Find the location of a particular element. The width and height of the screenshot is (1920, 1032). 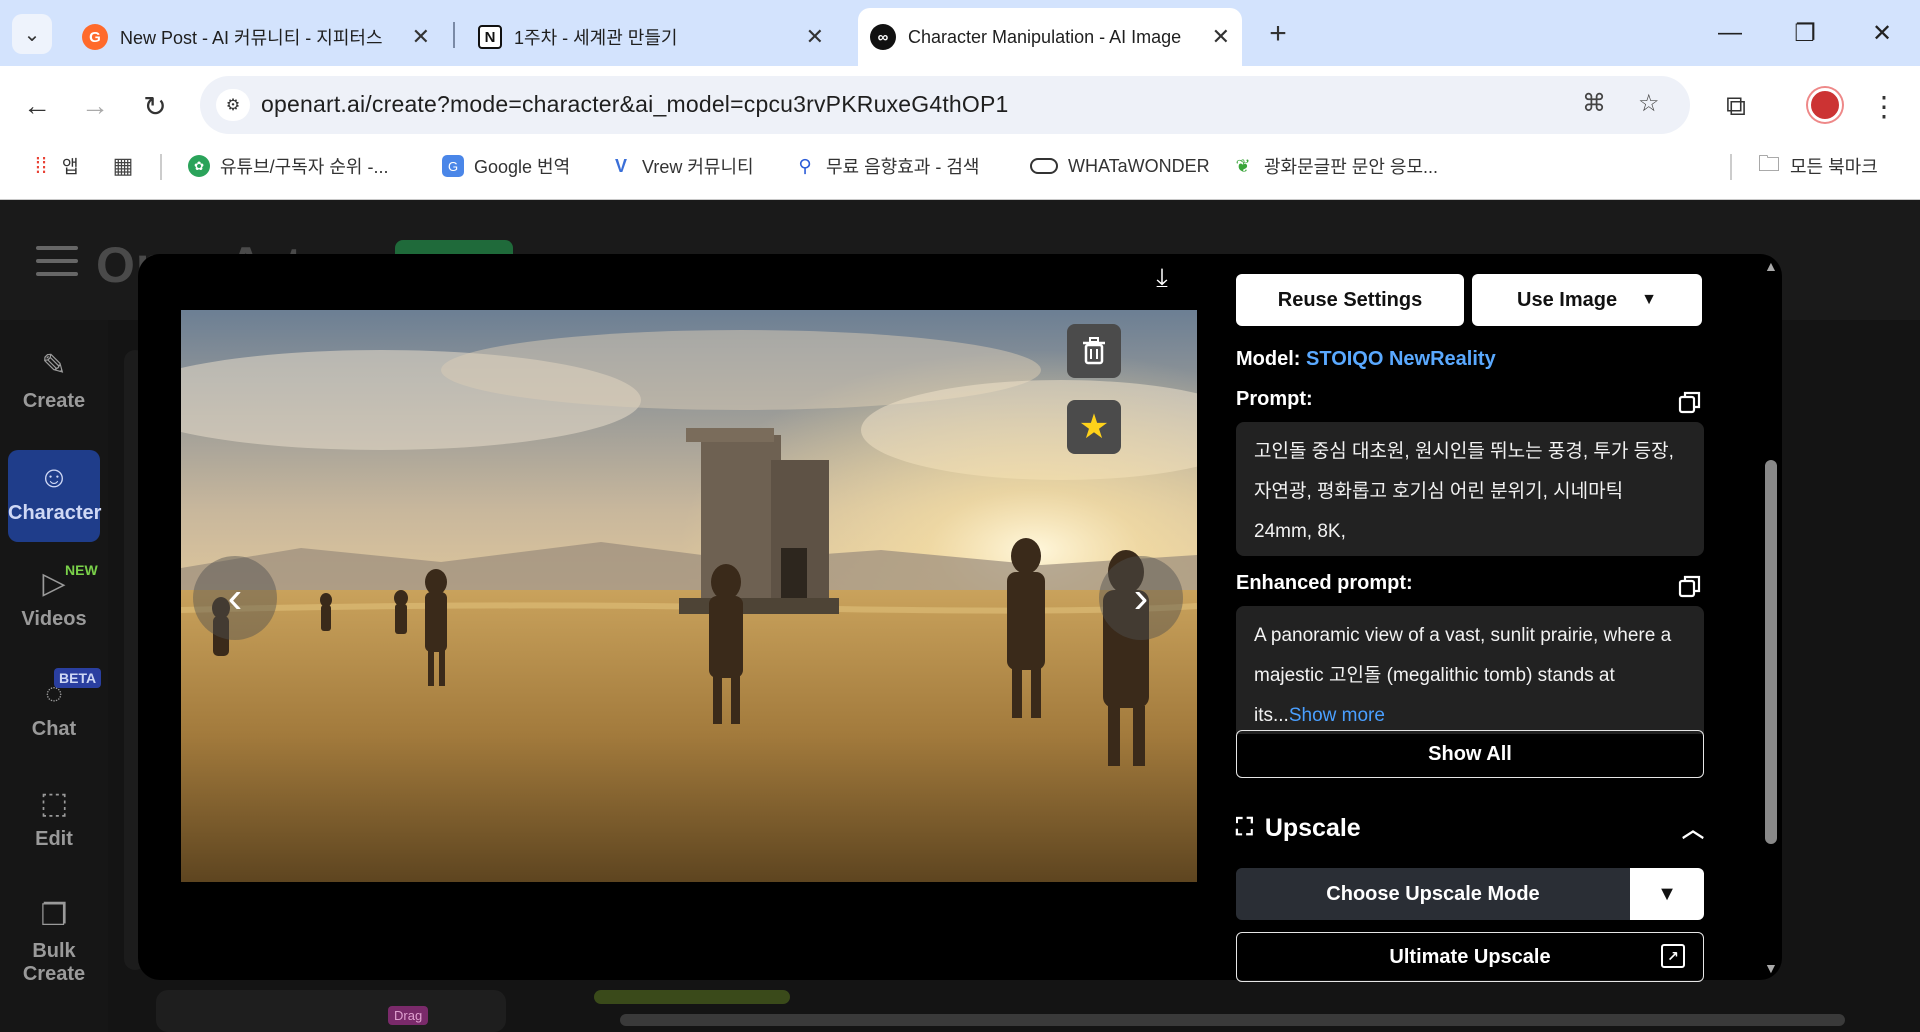

show-all-button: Show All is located at coordinates (1470, 754).